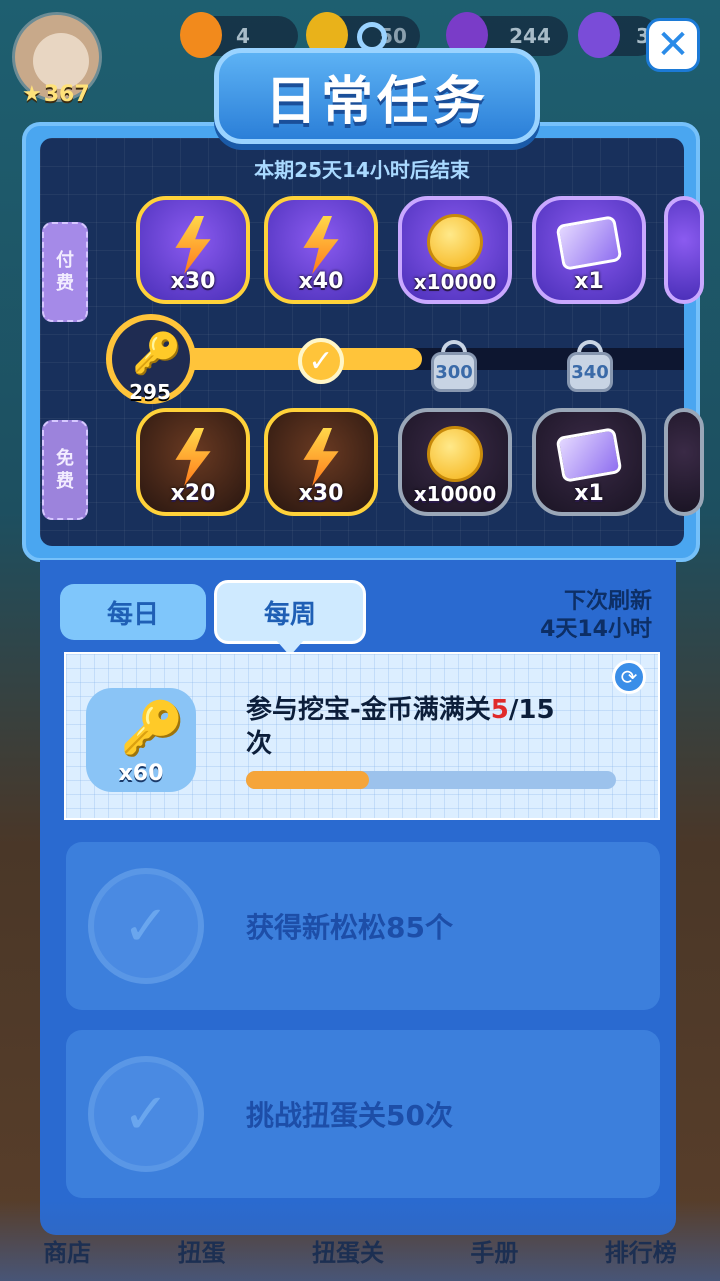  Describe the element at coordinates (66, 94) in the screenshot. I see `level-value: 367` at that location.